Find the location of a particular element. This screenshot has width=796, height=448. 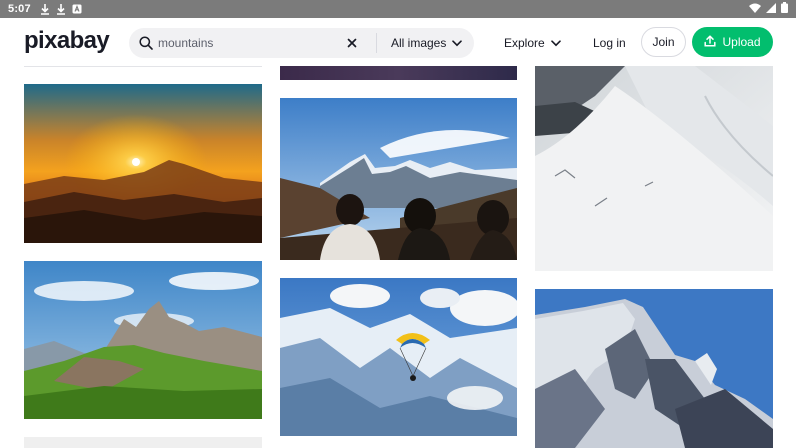

sunset-mountain-image is located at coordinates (143, 163).